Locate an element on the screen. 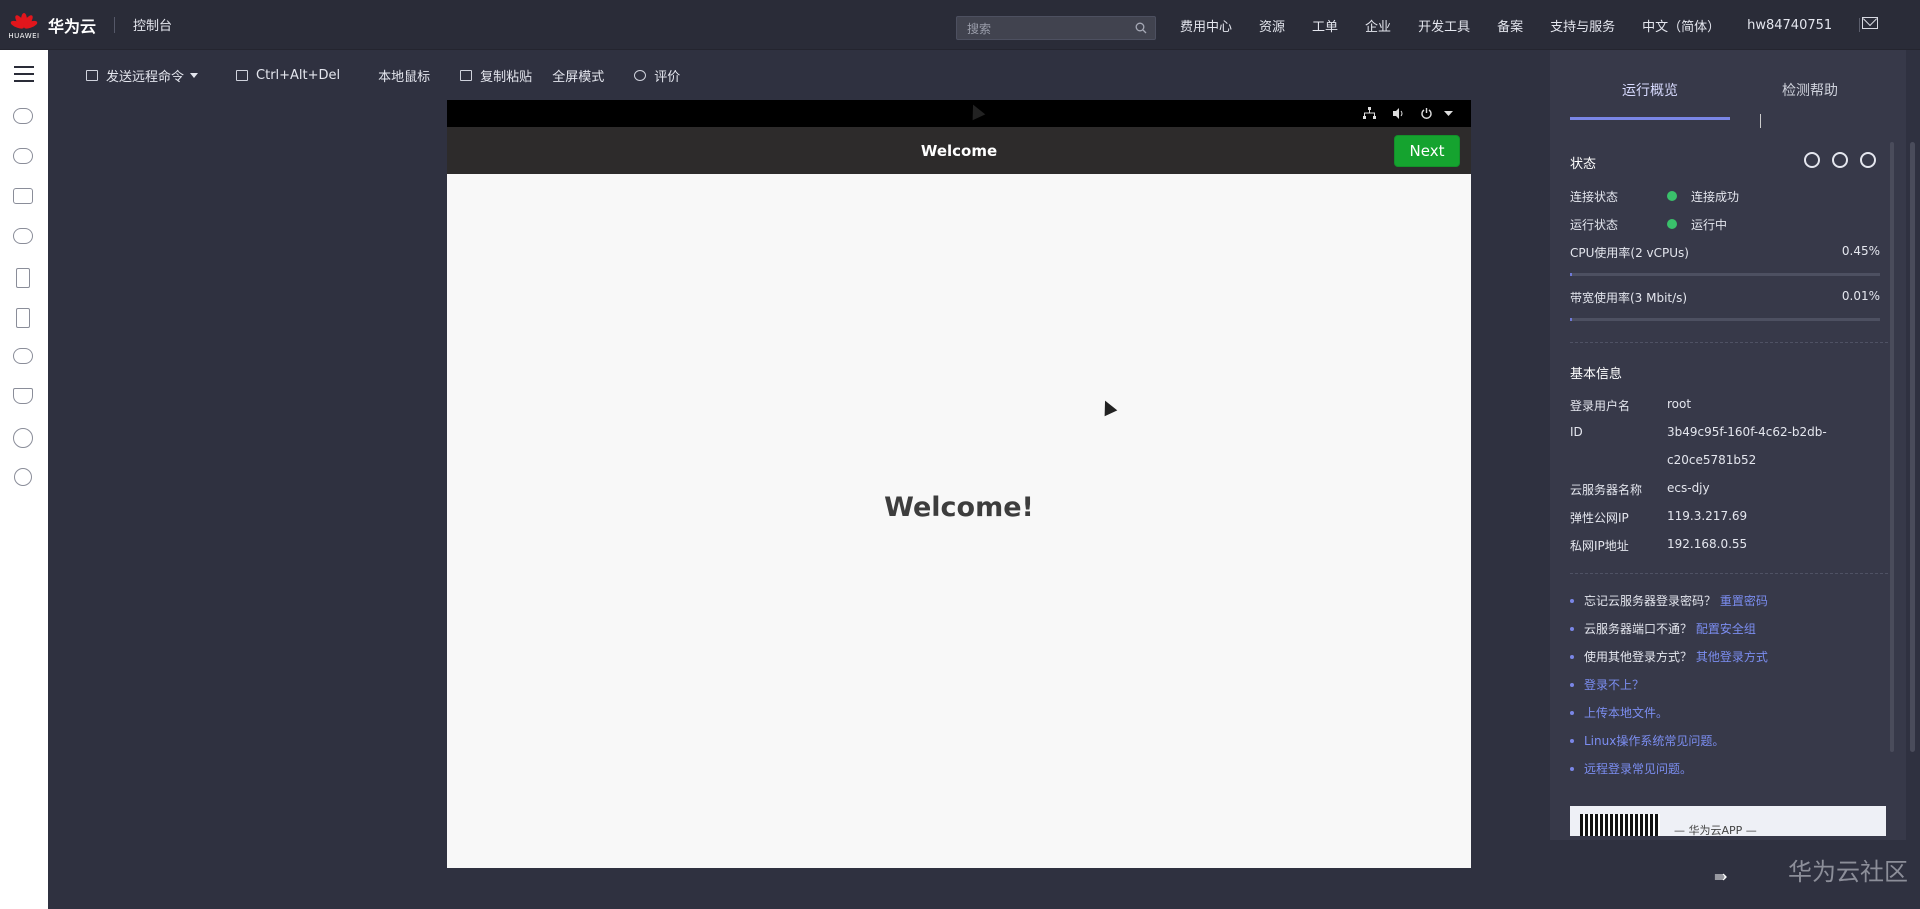  menu-triangle-icon is located at coordinates (1448, 113).